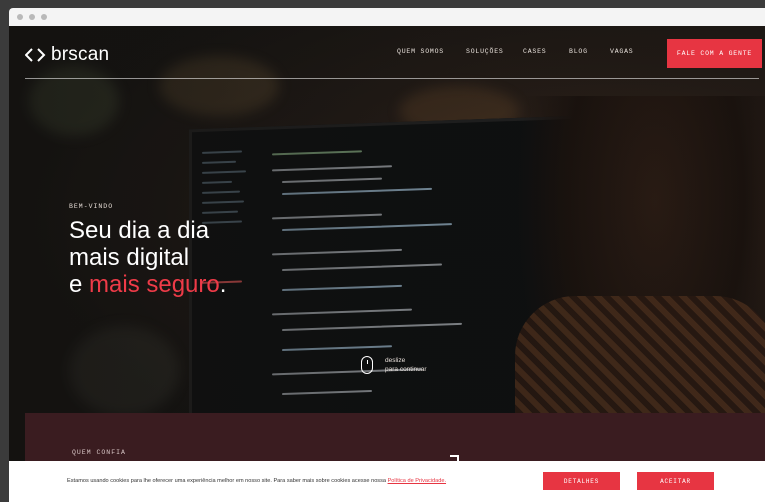 The height and width of the screenshot is (502, 765). What do you see at coordinates (406, 365) in the screenshot?
I see `scroll-hint-text: deslize para continuar` at bounding box center [406, 365].